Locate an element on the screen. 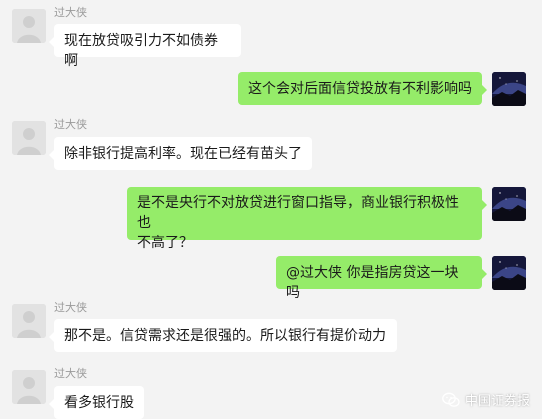  message-line: 是不是央行不对放贷进行窗口指导，商业银行积极性也 is located at coordinates (298, 213).